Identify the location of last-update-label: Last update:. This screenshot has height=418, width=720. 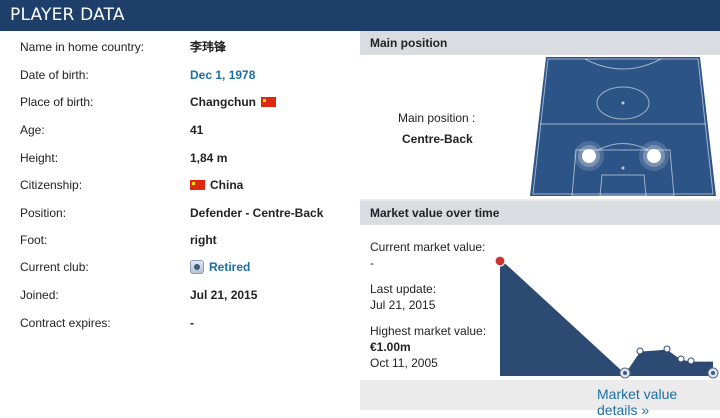
(403, 289).